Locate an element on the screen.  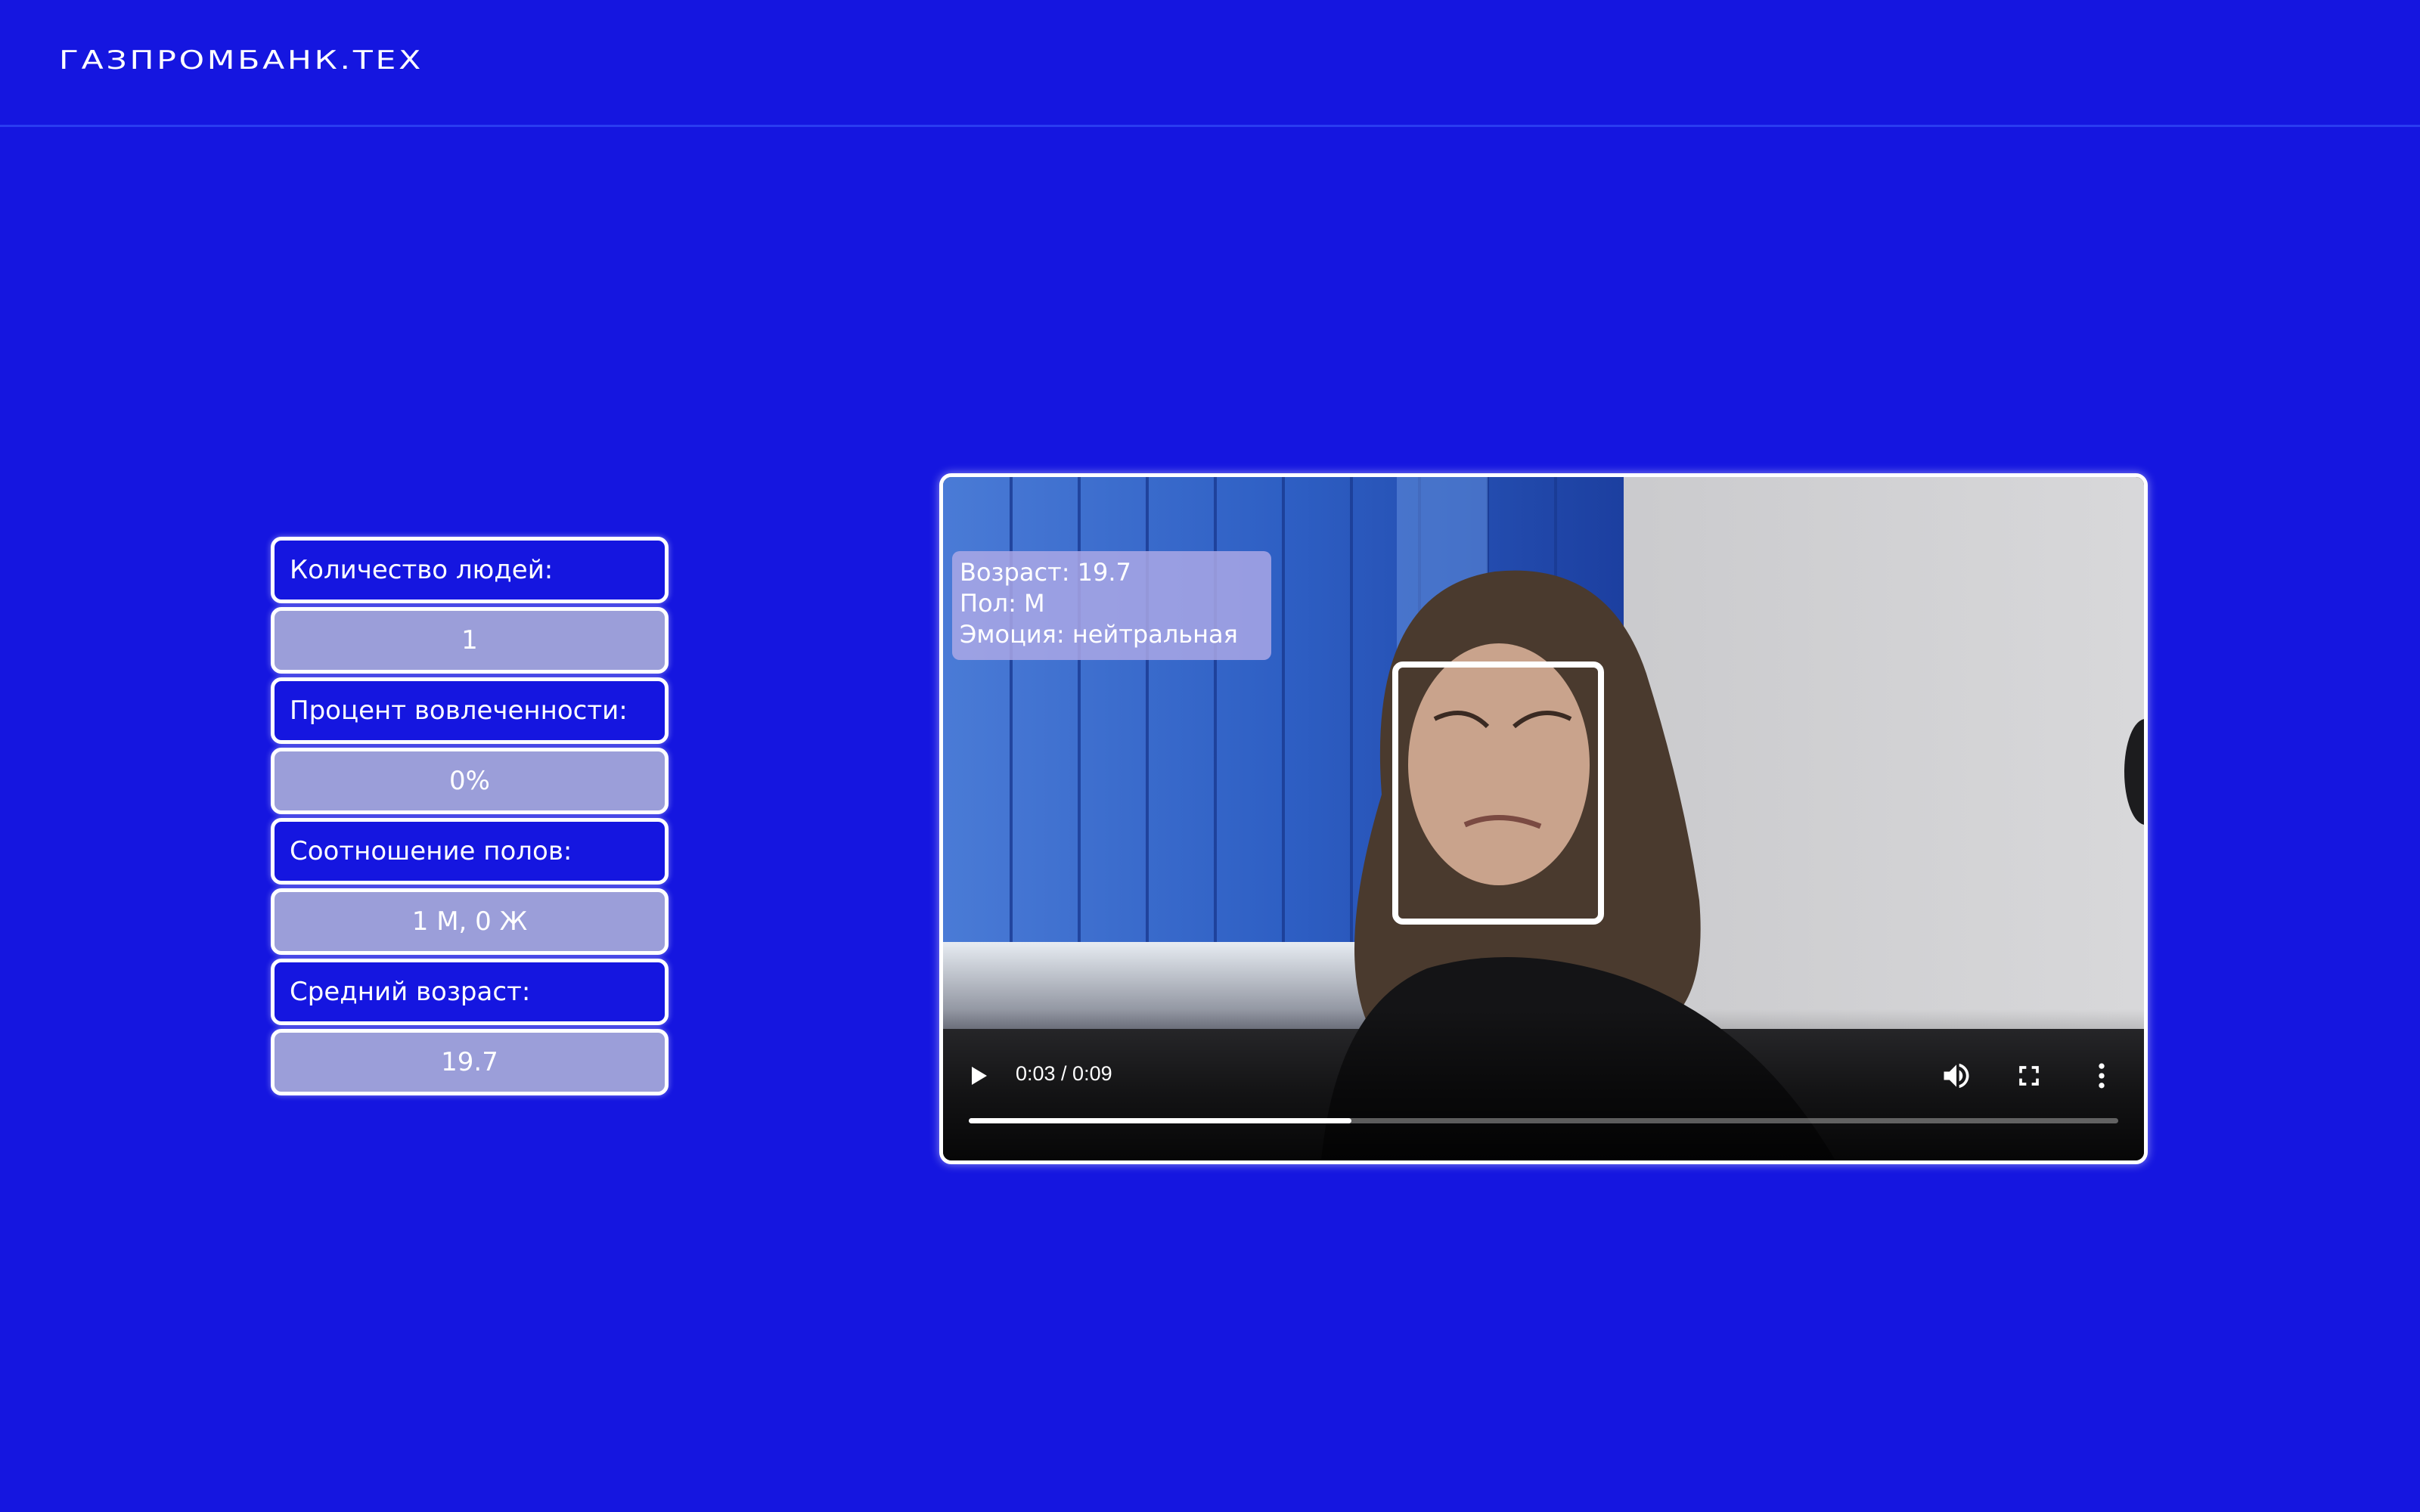
gender-ratio-value: 1 М, 0 Ж is located at coordinates (470, 922).